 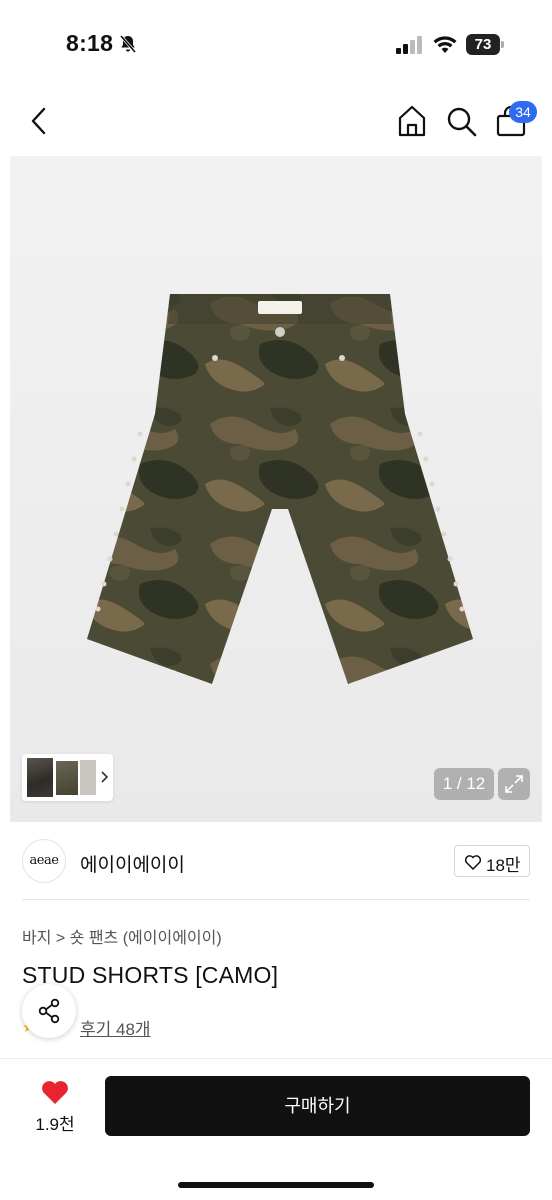 I want to click on product-title: STUD SHORTS [CAMO], so click(x=150, y=975).